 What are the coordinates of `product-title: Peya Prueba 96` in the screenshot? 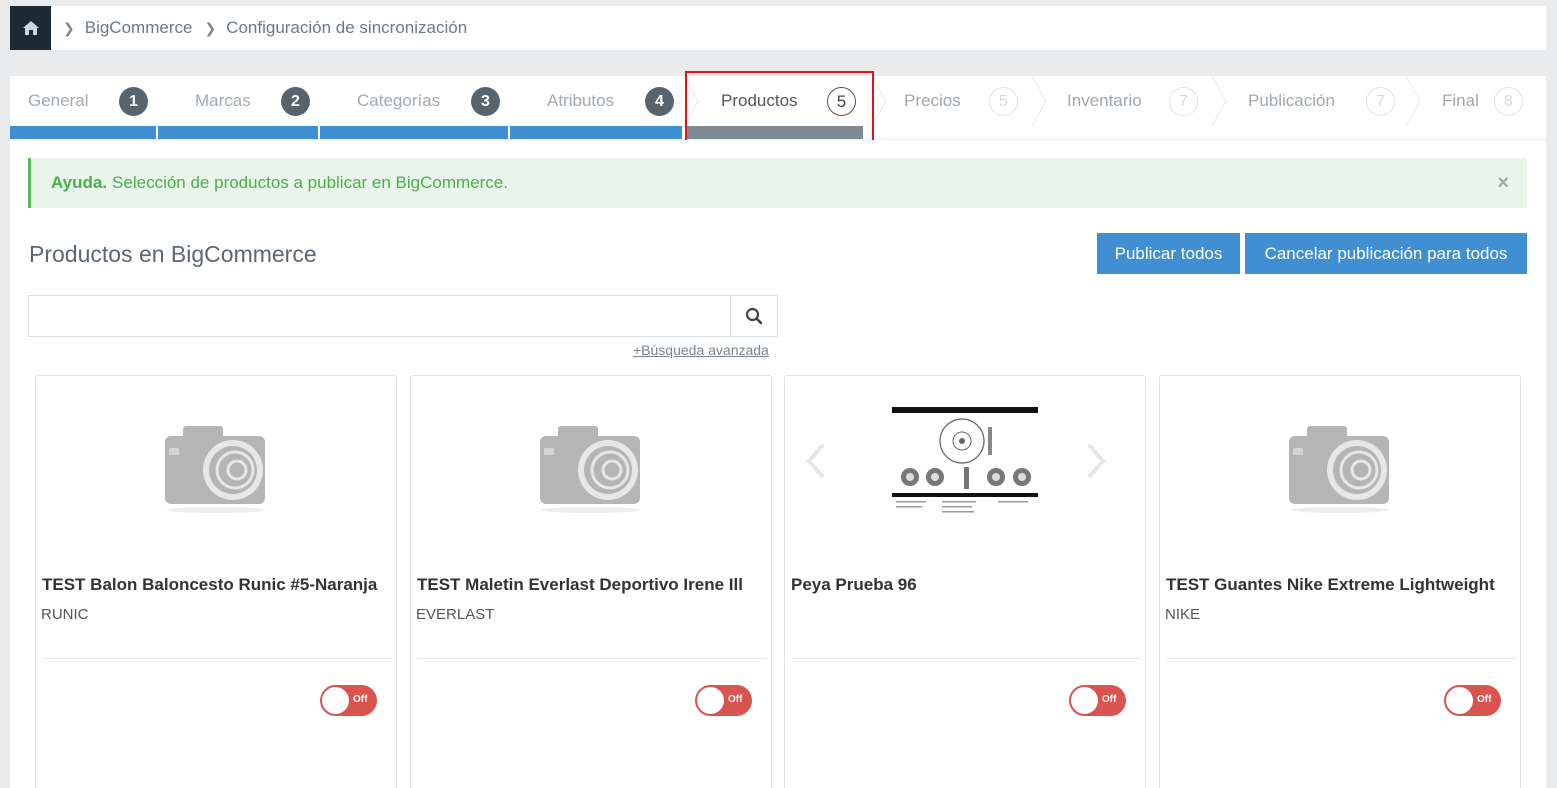 It's located at (966, 585).